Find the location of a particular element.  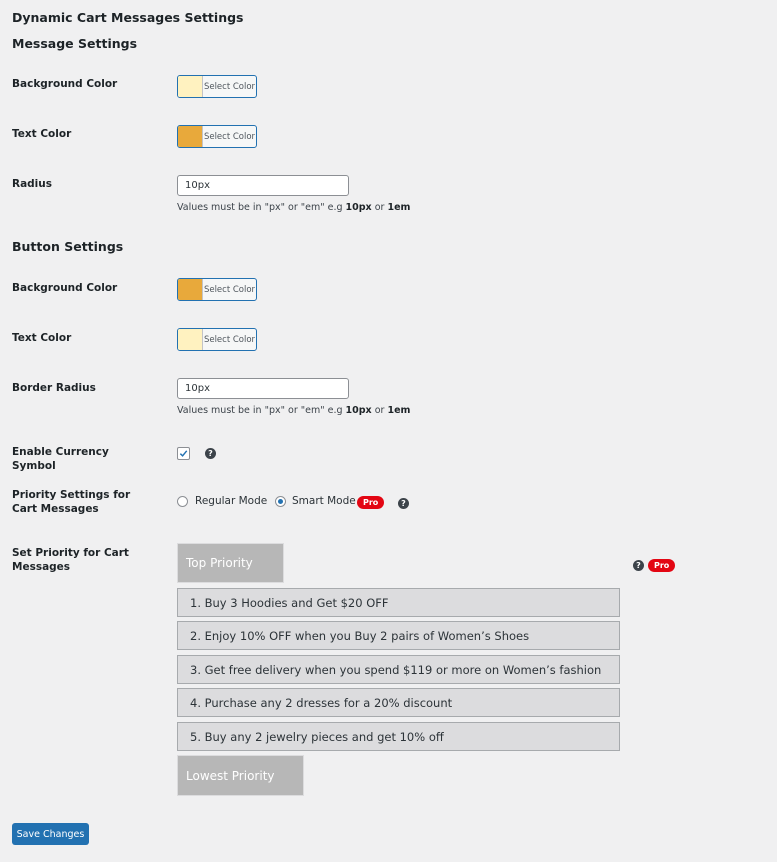

smart-mode-radio is located at coordinates (280, 501).